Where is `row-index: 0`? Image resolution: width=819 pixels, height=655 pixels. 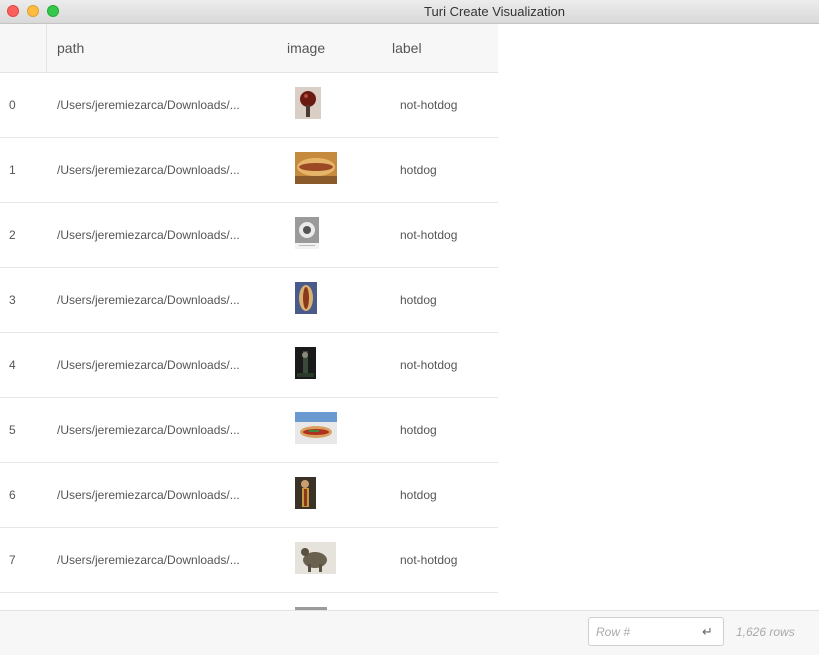
row-index: 0 is located at coordinates (12, 105).